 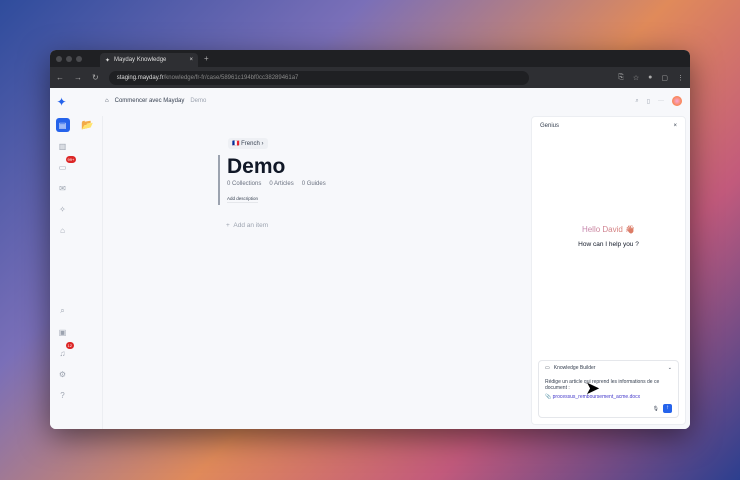 I want to click on mail-icon: ✉, so click(x=63, y=188).